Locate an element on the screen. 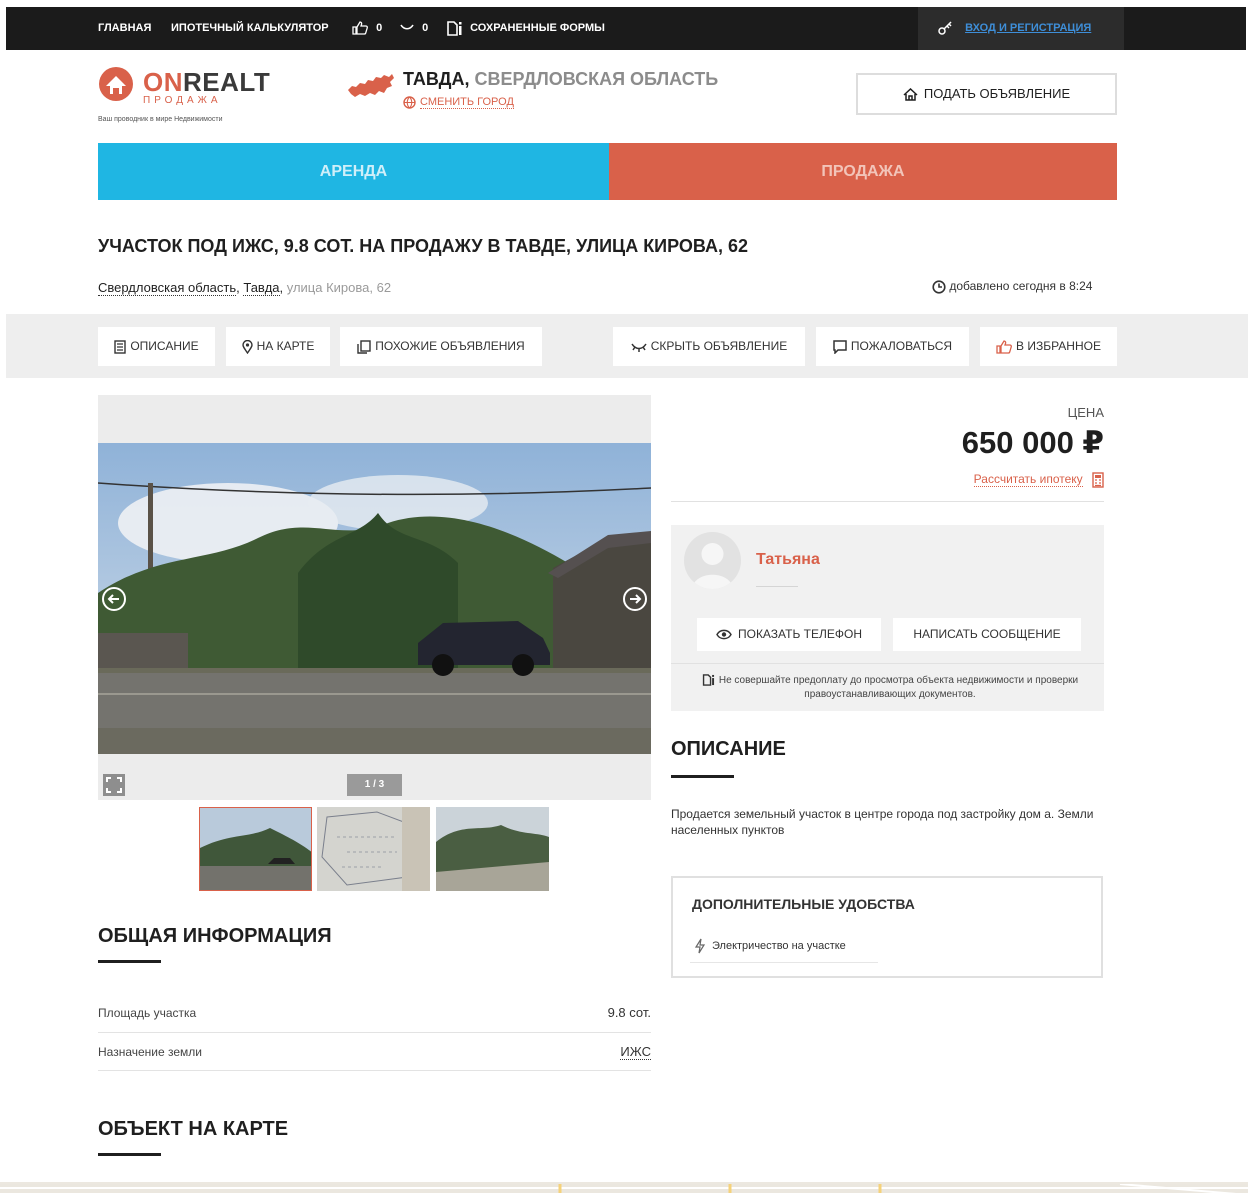 The width and height of the screenshot is (1248, 1193). amenity-item: Электричество на участке is located at coordinates (770, 946).